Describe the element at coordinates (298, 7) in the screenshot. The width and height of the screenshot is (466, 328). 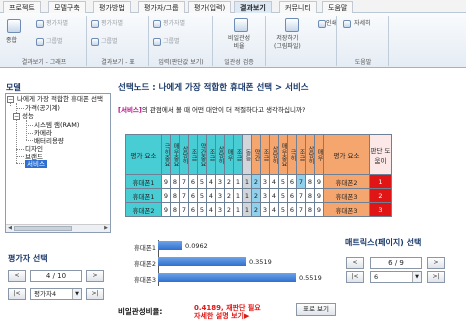
I see `tab-community: 커뮤니티` at that location.